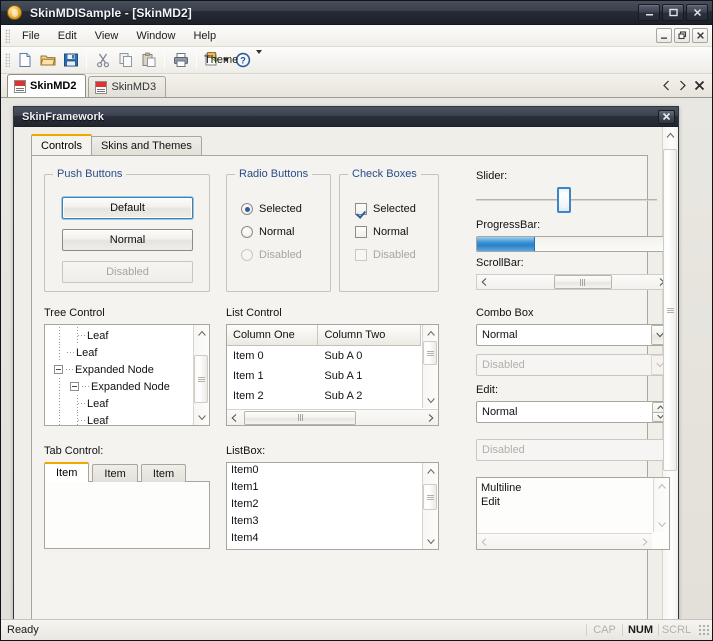 Image resolution: width=713 pixels, height=641 pixels. I want to click on list-item: Item3, so click(324, 523).